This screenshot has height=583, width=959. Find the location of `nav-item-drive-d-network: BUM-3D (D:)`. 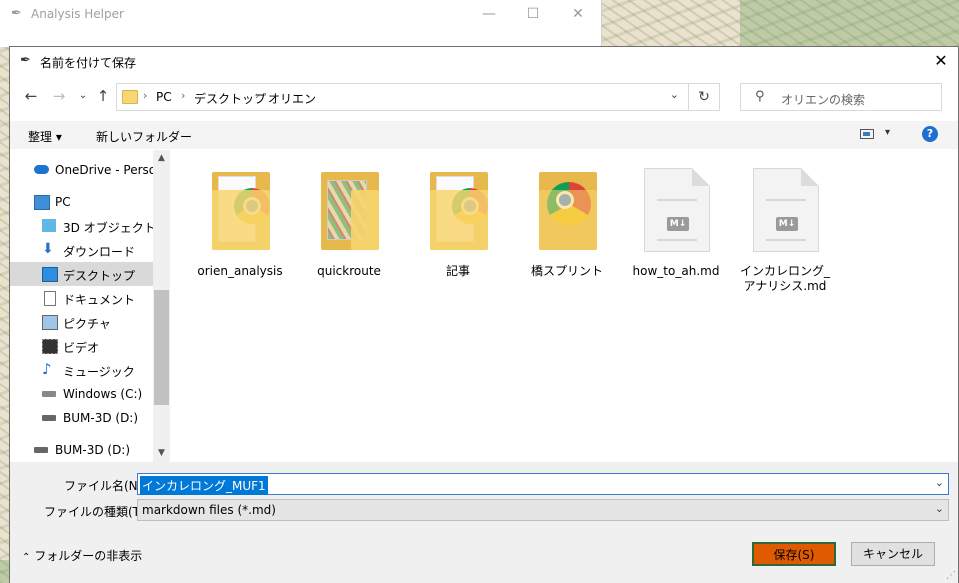

nav-item-drive-d-network: BUM-3D (D:) is located at coordinates (81, 450).